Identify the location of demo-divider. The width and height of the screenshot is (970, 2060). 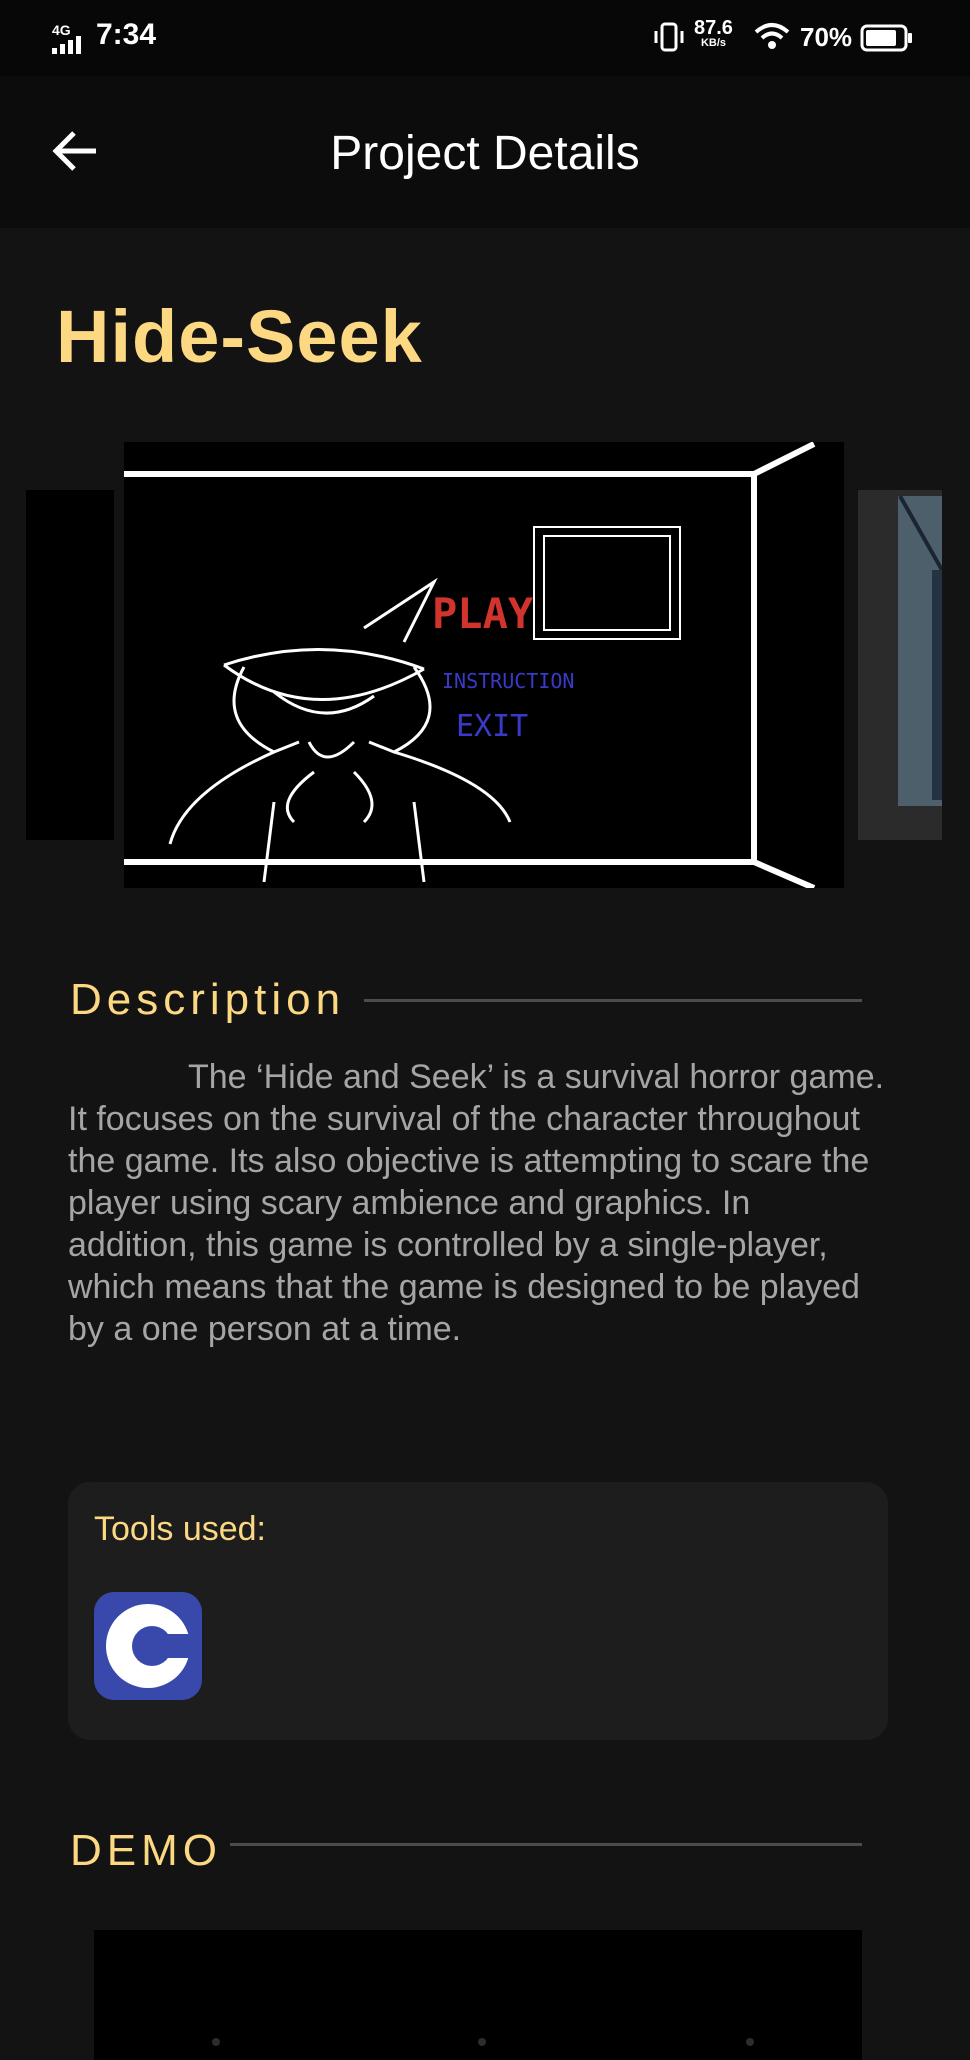
(546, 1844).